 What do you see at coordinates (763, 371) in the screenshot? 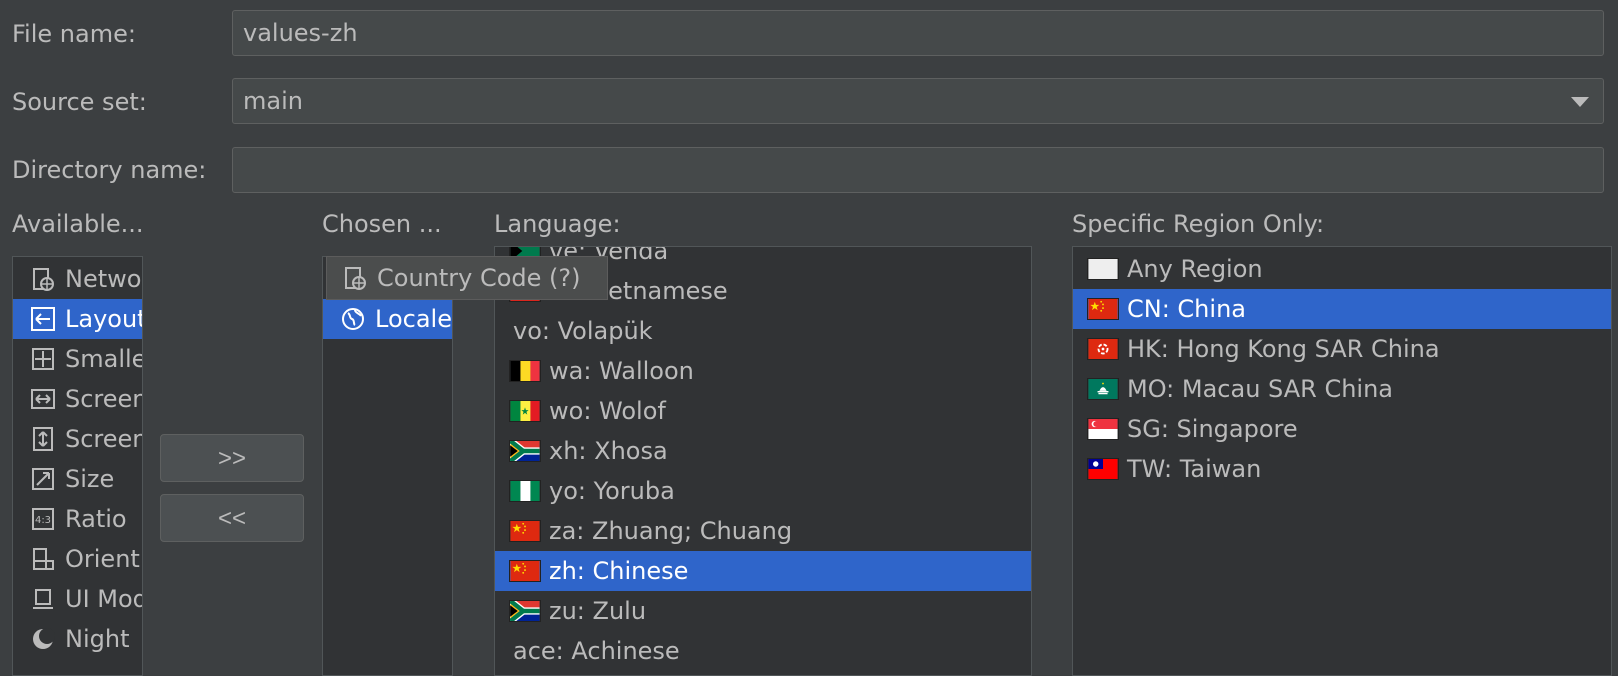
I see `list-item: wa: Walloon` at bounding box center [763, 371].